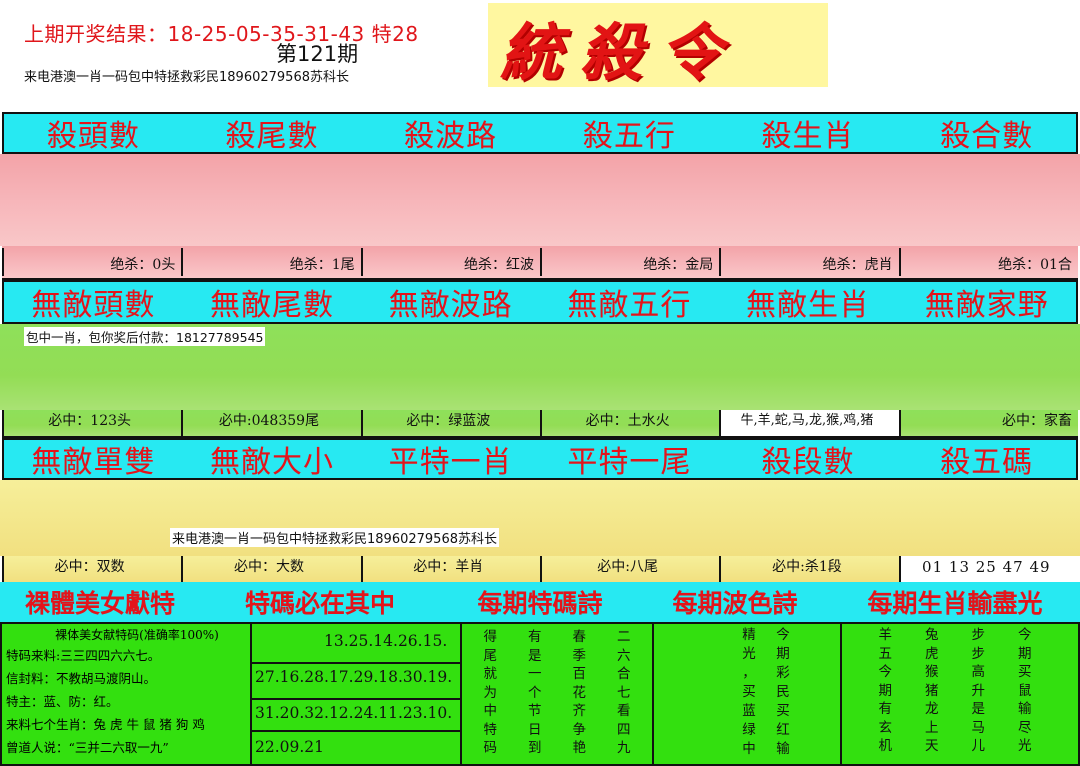 This screenshot has width=1080, height=766. What do you see at coordinates (490, 692) in the screenshot?
I see `special-poem-char: 为` at bounding box center [490, 692].